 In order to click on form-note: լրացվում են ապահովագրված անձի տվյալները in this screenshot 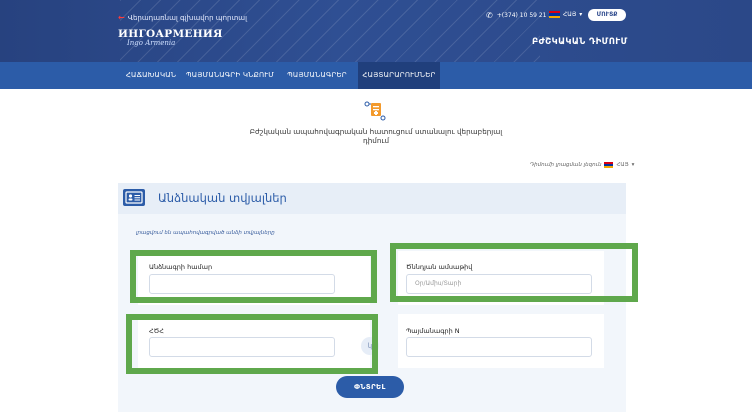, I will do `click(205, 233)`.